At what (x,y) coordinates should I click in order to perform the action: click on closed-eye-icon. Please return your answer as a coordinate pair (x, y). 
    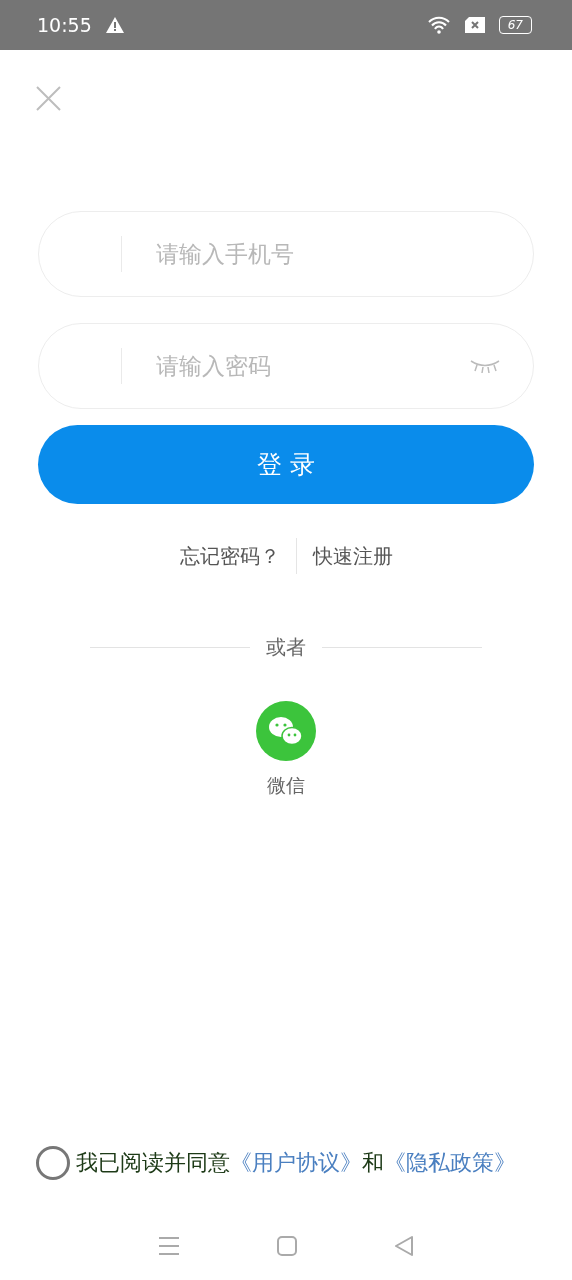
    Looking at the image, I should click on (485, 366).